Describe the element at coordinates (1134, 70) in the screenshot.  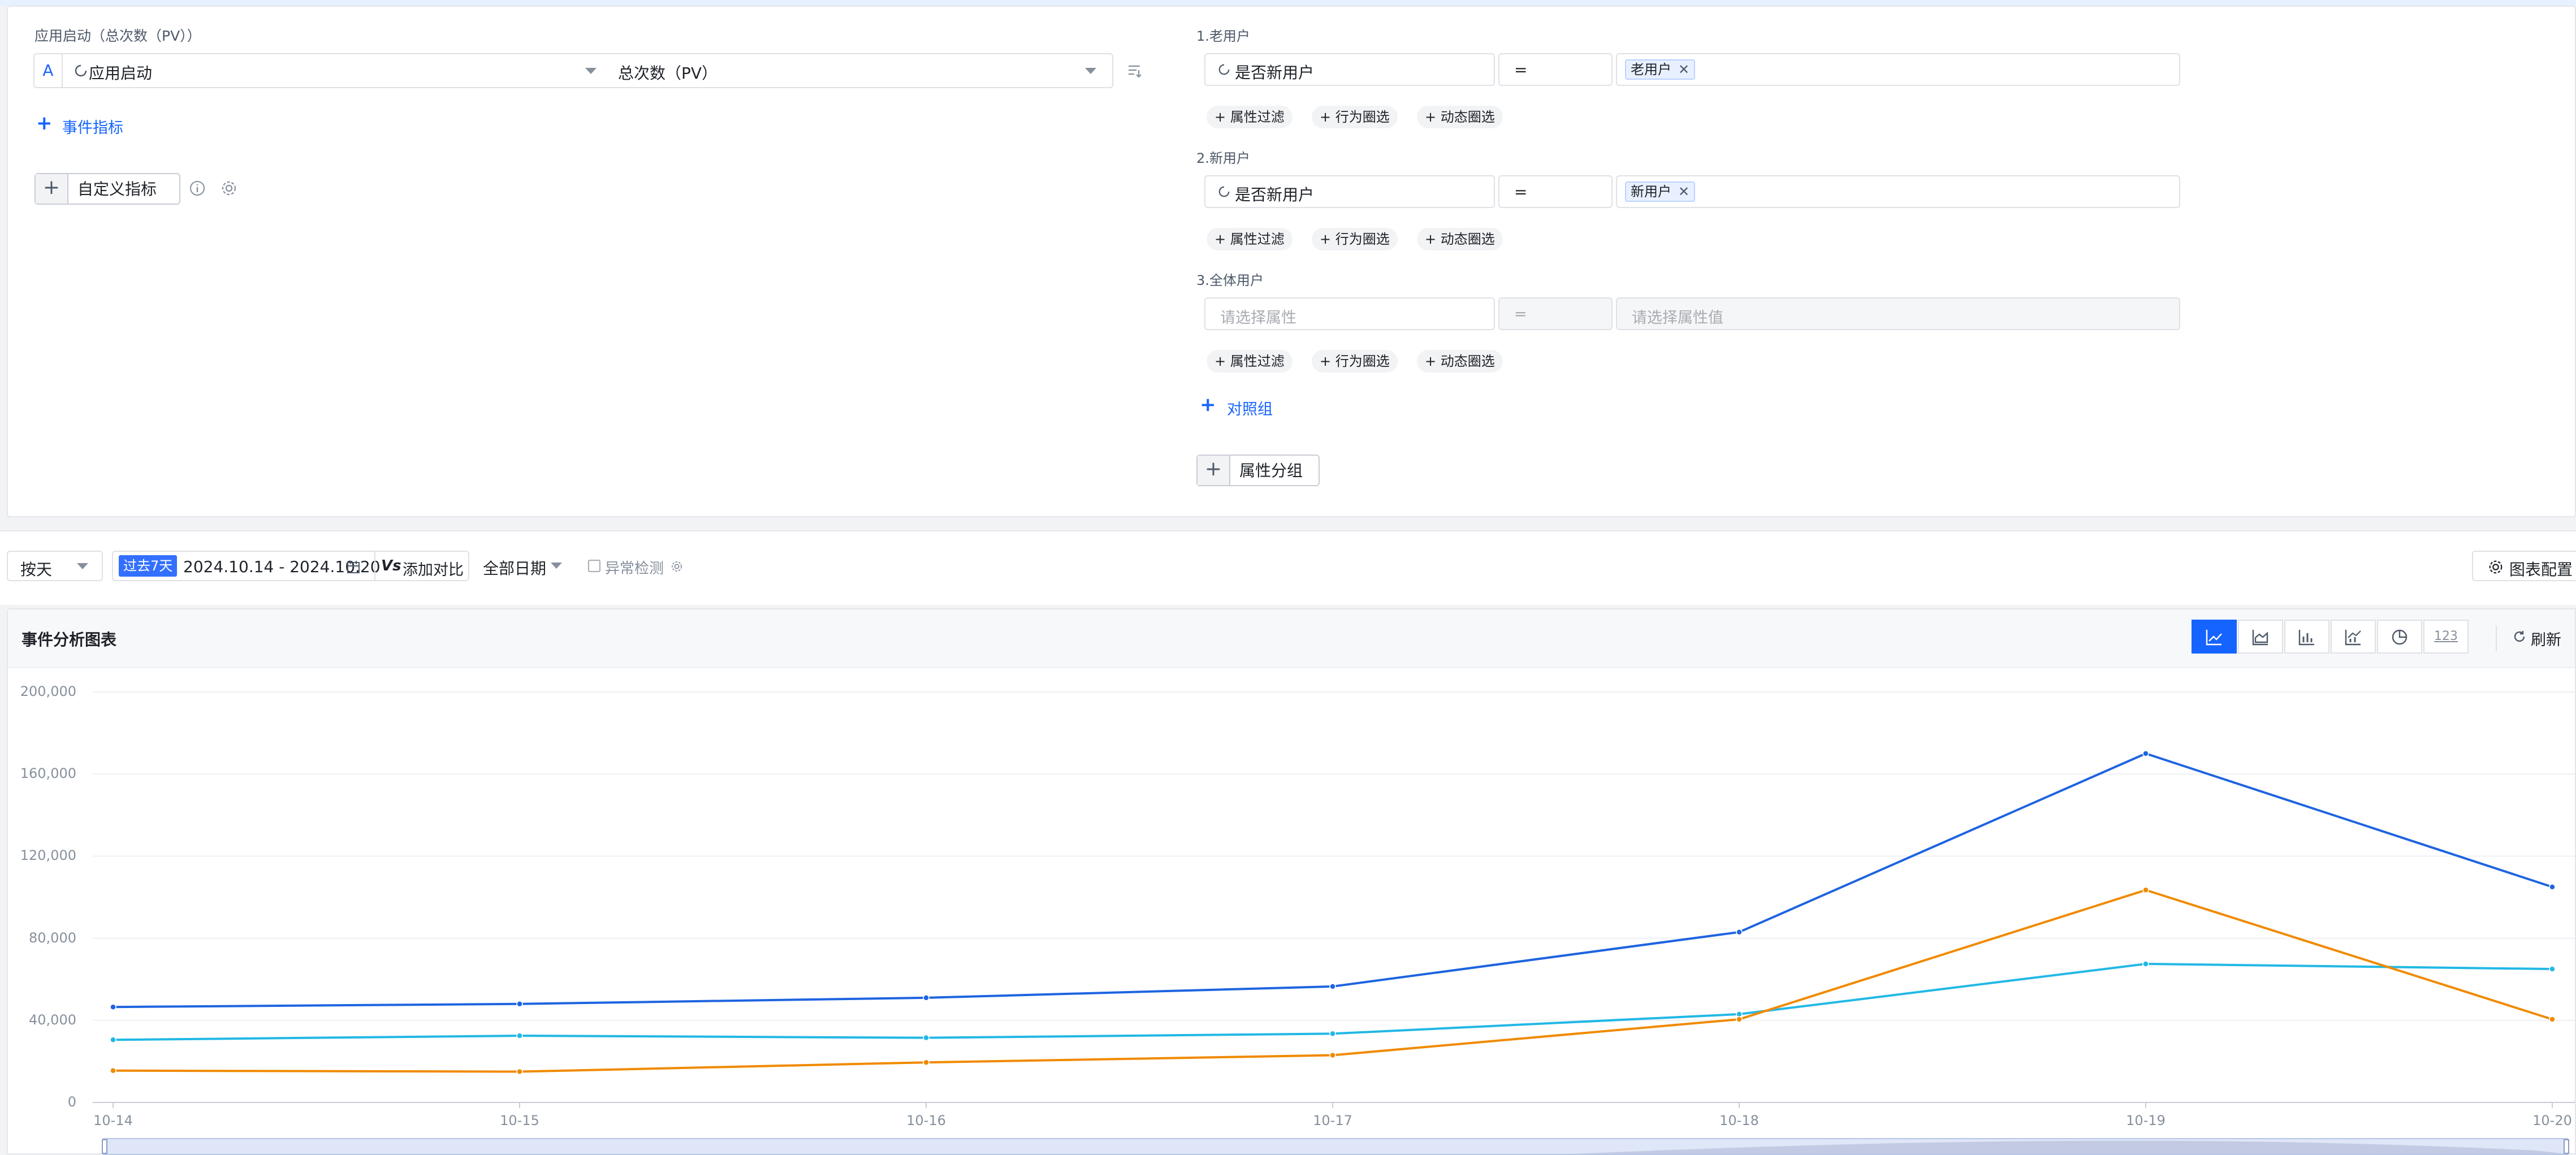
I see `sort-icon` at that location.